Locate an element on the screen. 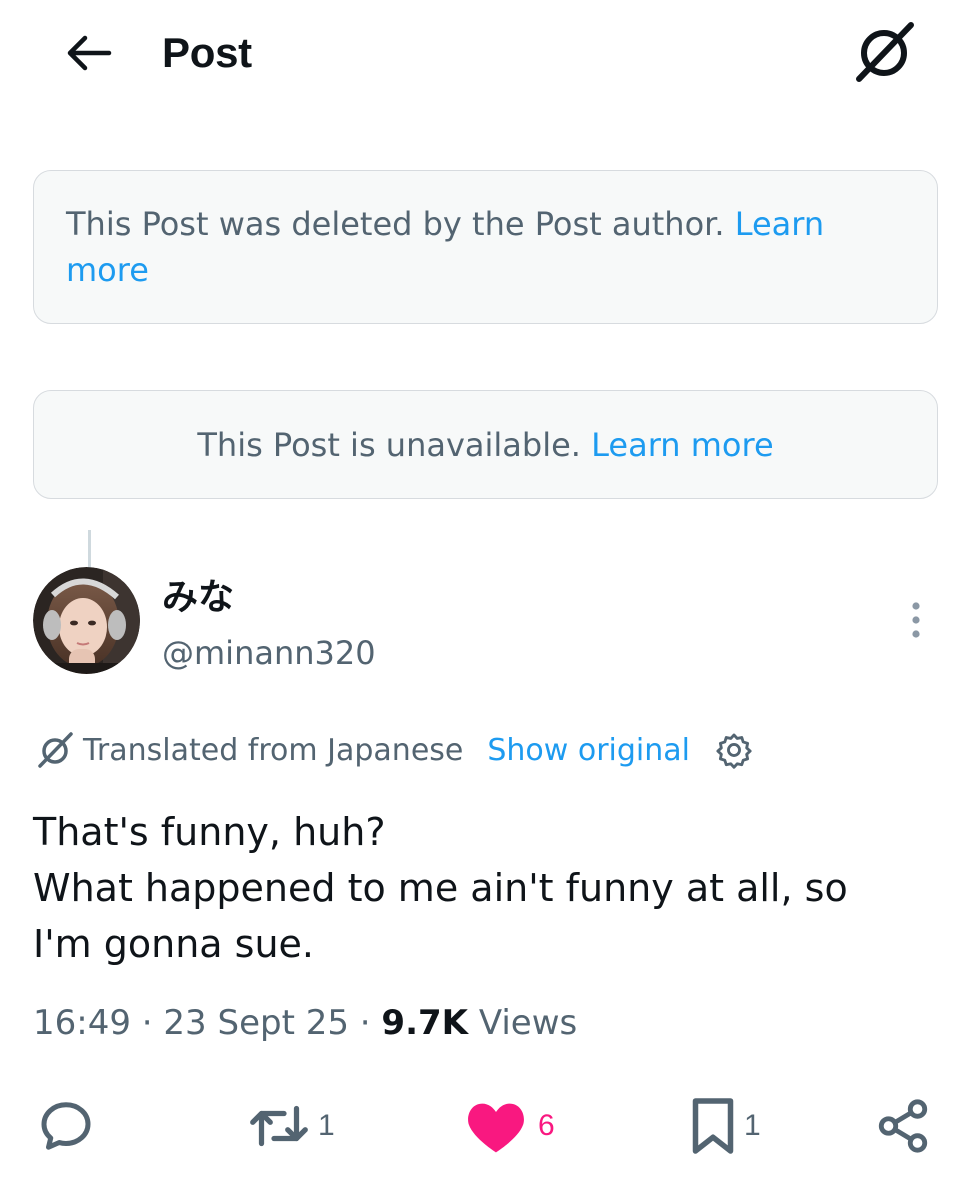 This screenshot has height=1200, width=971. views-label: Views is located at coordinates (528, 1023).